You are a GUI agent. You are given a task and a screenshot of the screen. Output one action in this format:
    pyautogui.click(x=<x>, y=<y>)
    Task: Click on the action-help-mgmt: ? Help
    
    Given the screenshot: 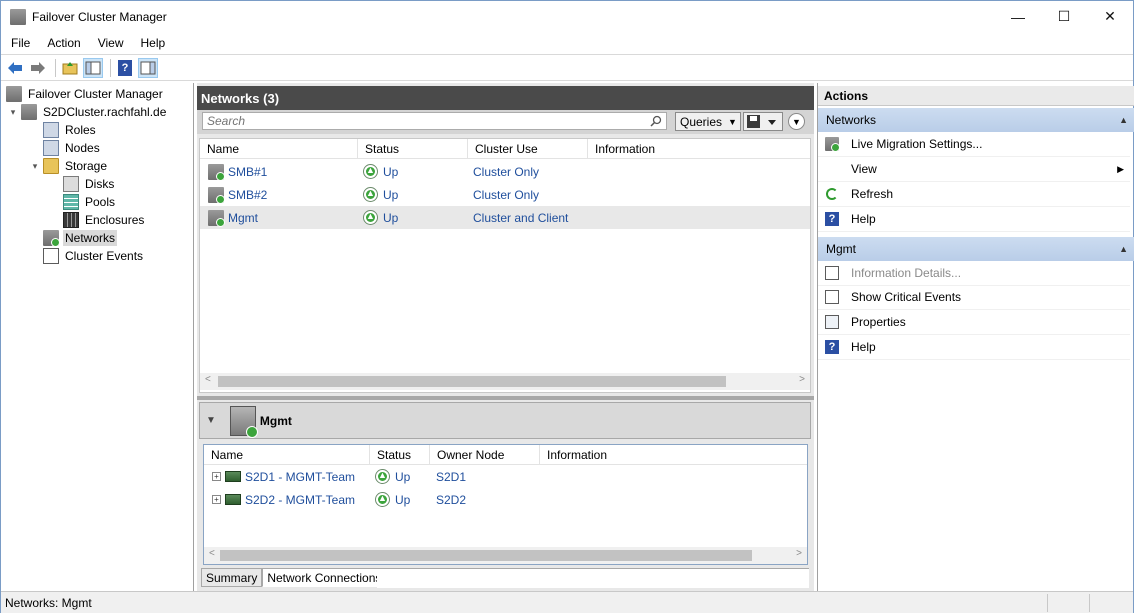 What is the action you would take?
    pyautogui.click(x=974, y=347)
    